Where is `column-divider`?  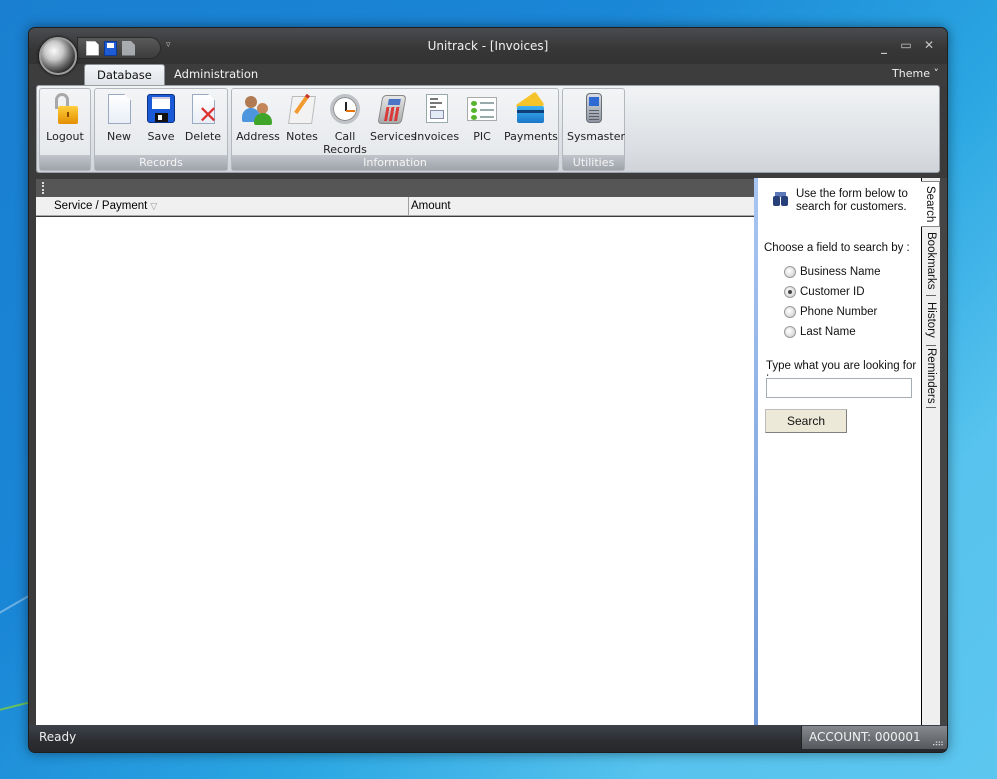 column-divider is located at coordinates (408, 206).